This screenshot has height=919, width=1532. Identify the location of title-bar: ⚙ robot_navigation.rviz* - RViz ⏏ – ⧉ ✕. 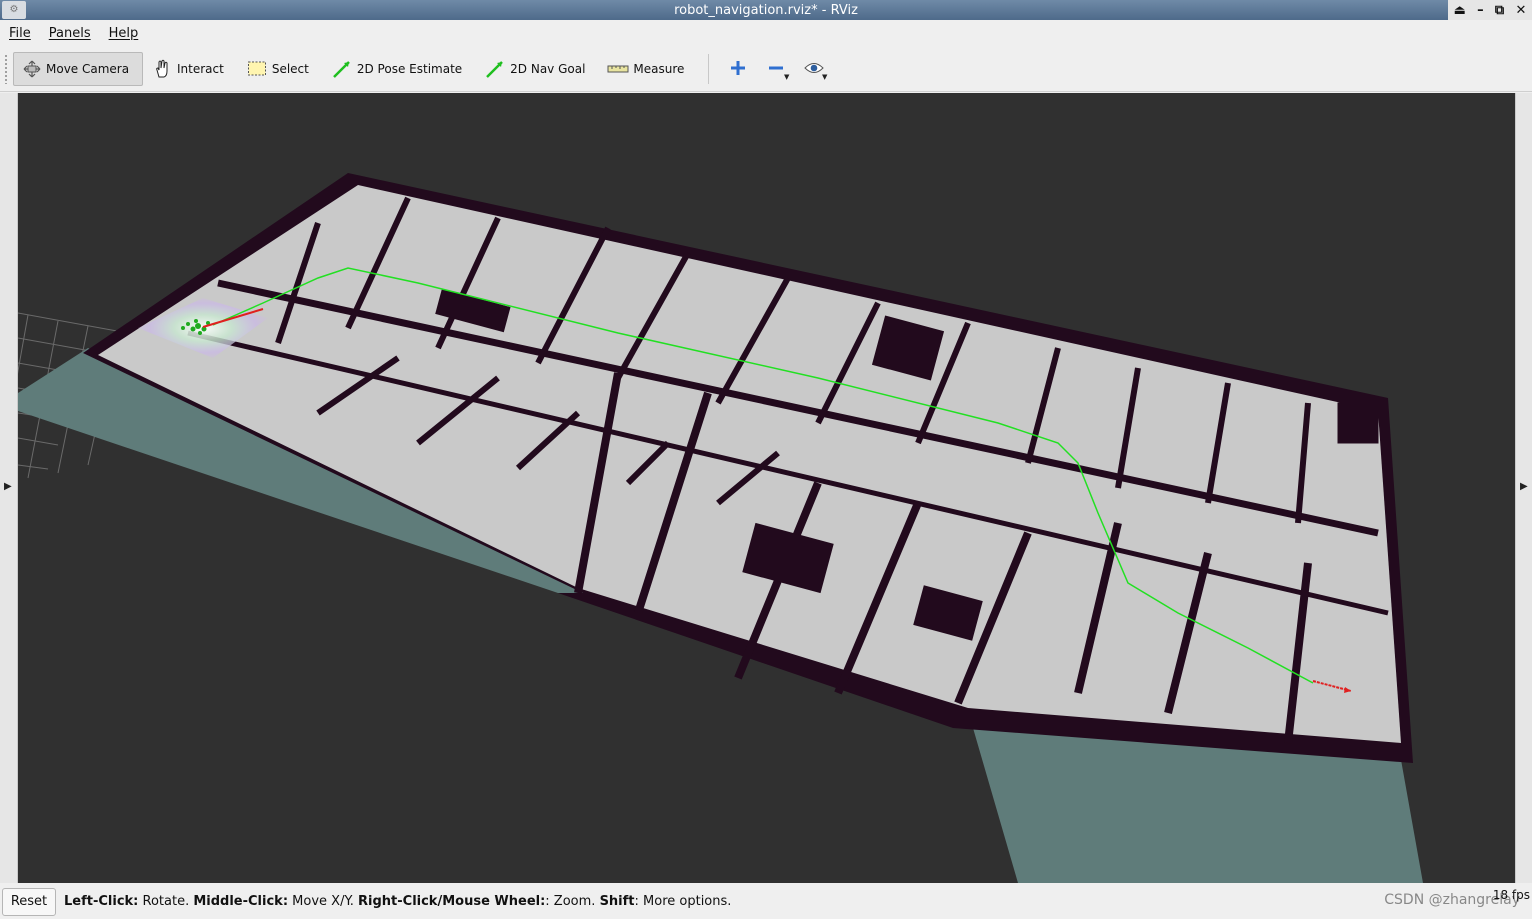
(766, 10).